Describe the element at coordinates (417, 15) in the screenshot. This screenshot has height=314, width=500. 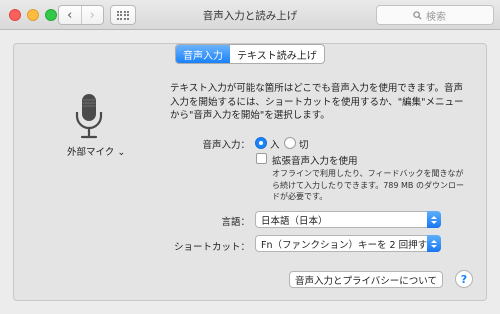
I see `search-icon` at that location.